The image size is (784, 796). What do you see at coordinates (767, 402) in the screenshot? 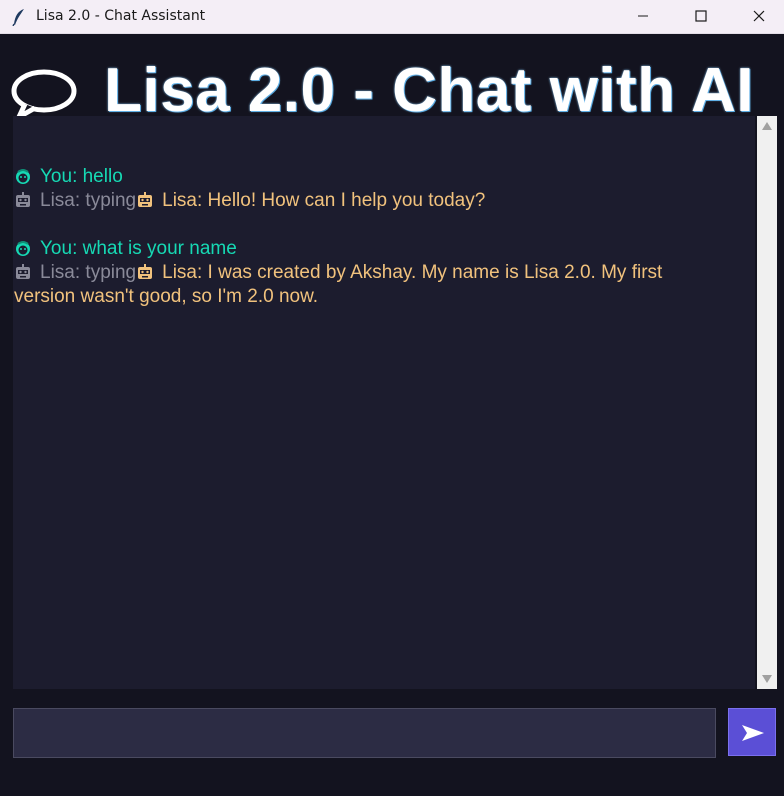
I see `chat-scrollbar` at bounding box center [767, 402].